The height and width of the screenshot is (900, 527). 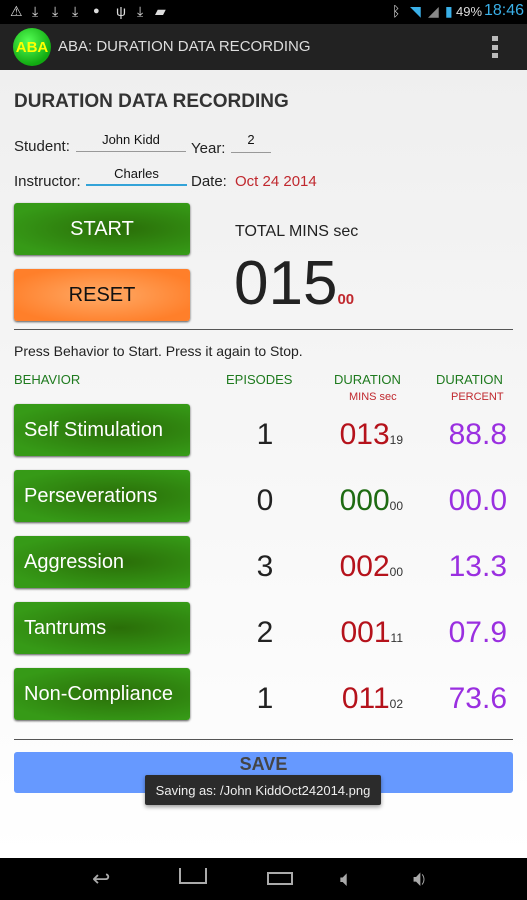 I want to click on total-mins: 015, so click(x=286, y=283).